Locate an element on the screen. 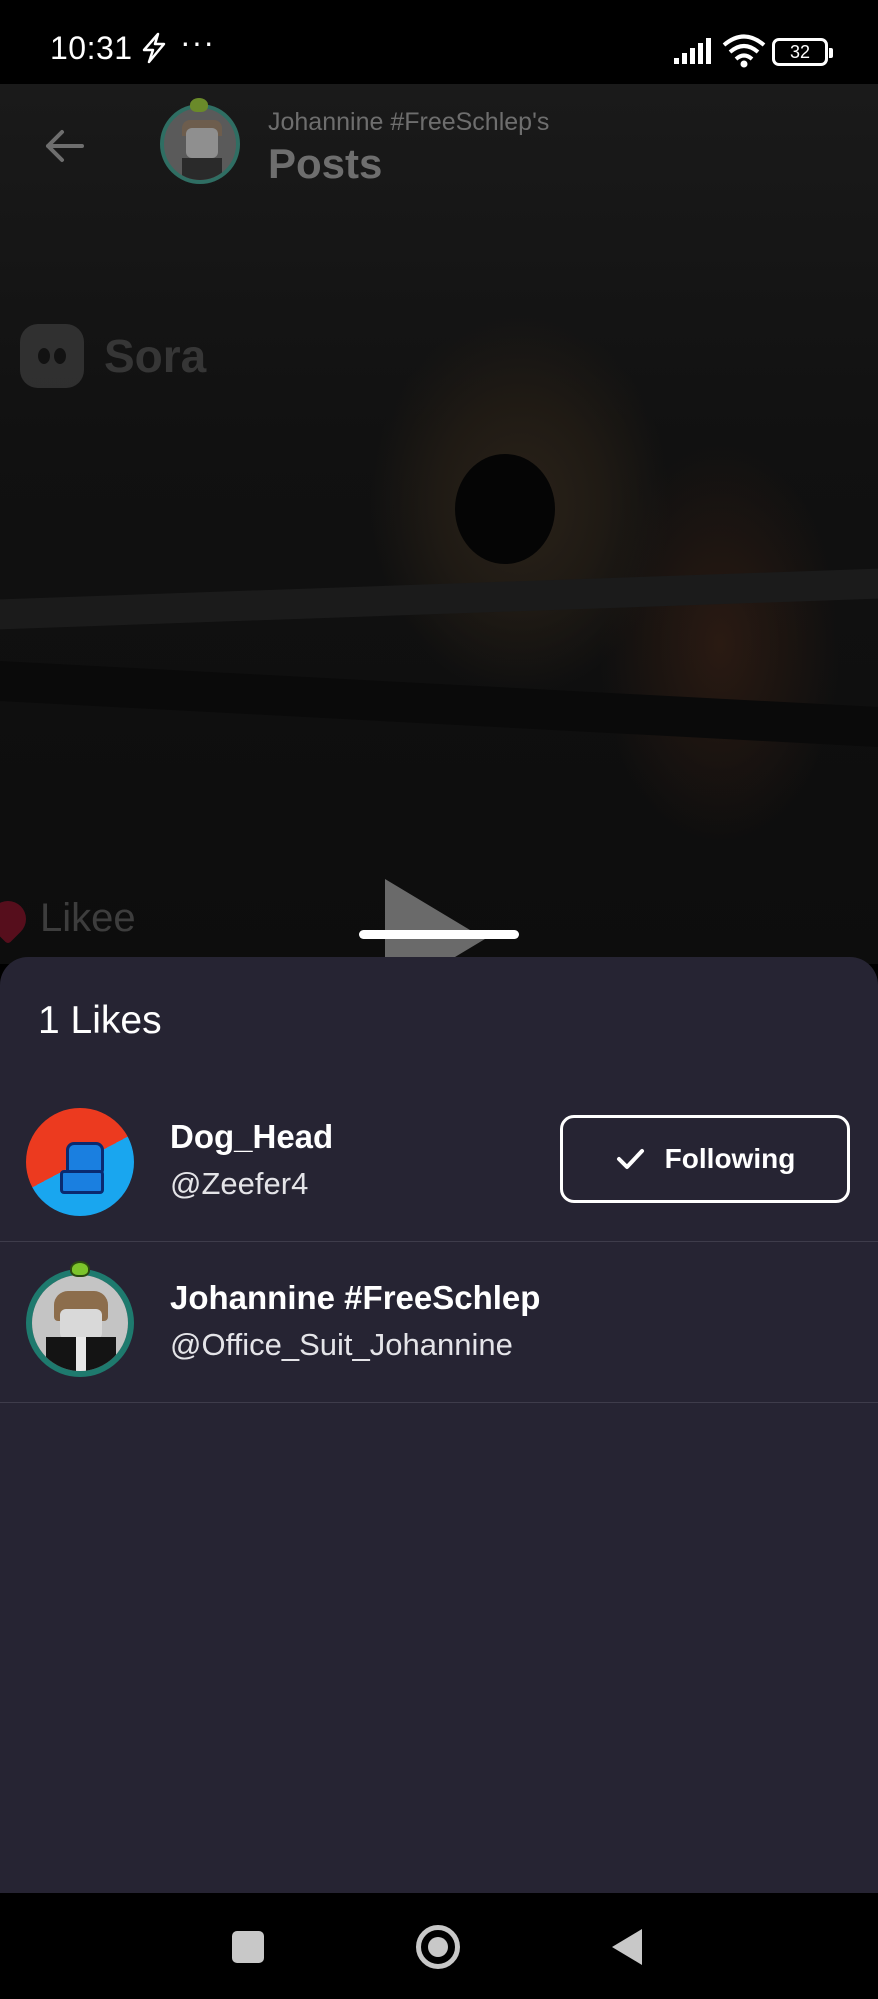 Image resolution: width=878 pixels, height=1999 pixels. user-display-name: Dog_Head is located at coordinates (251, 1137).